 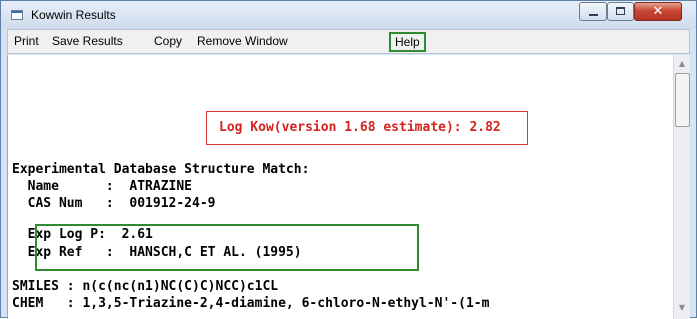 I want to click on menu-help: Help, so click(x=407, y=42).